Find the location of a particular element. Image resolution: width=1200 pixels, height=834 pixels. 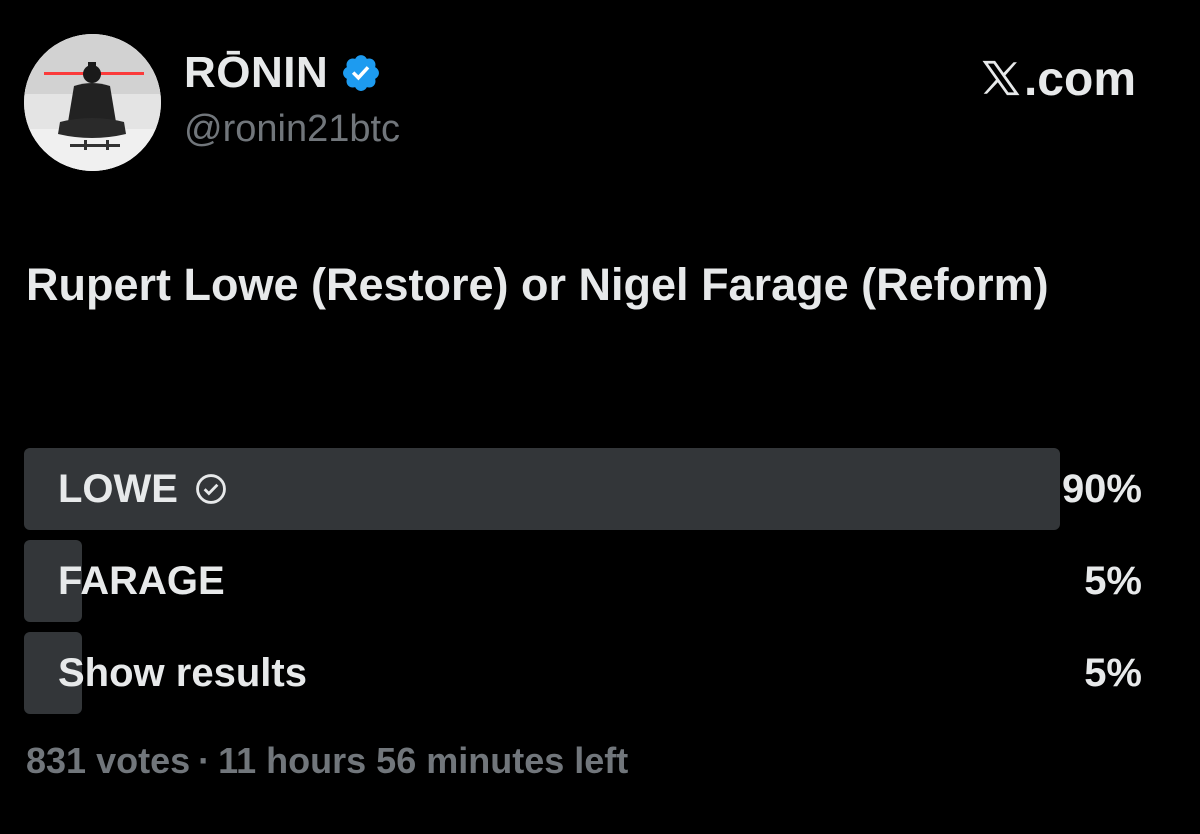

poll-option-lowe: LOWE 90% is located at coordinates (584, 489).